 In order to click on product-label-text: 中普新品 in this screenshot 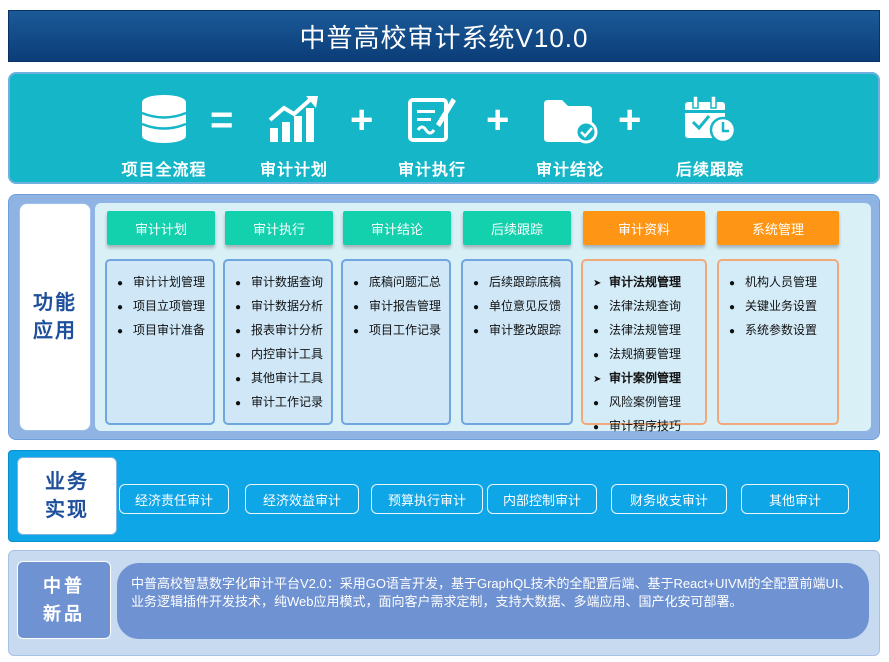, I will do `click(64, 600)`.